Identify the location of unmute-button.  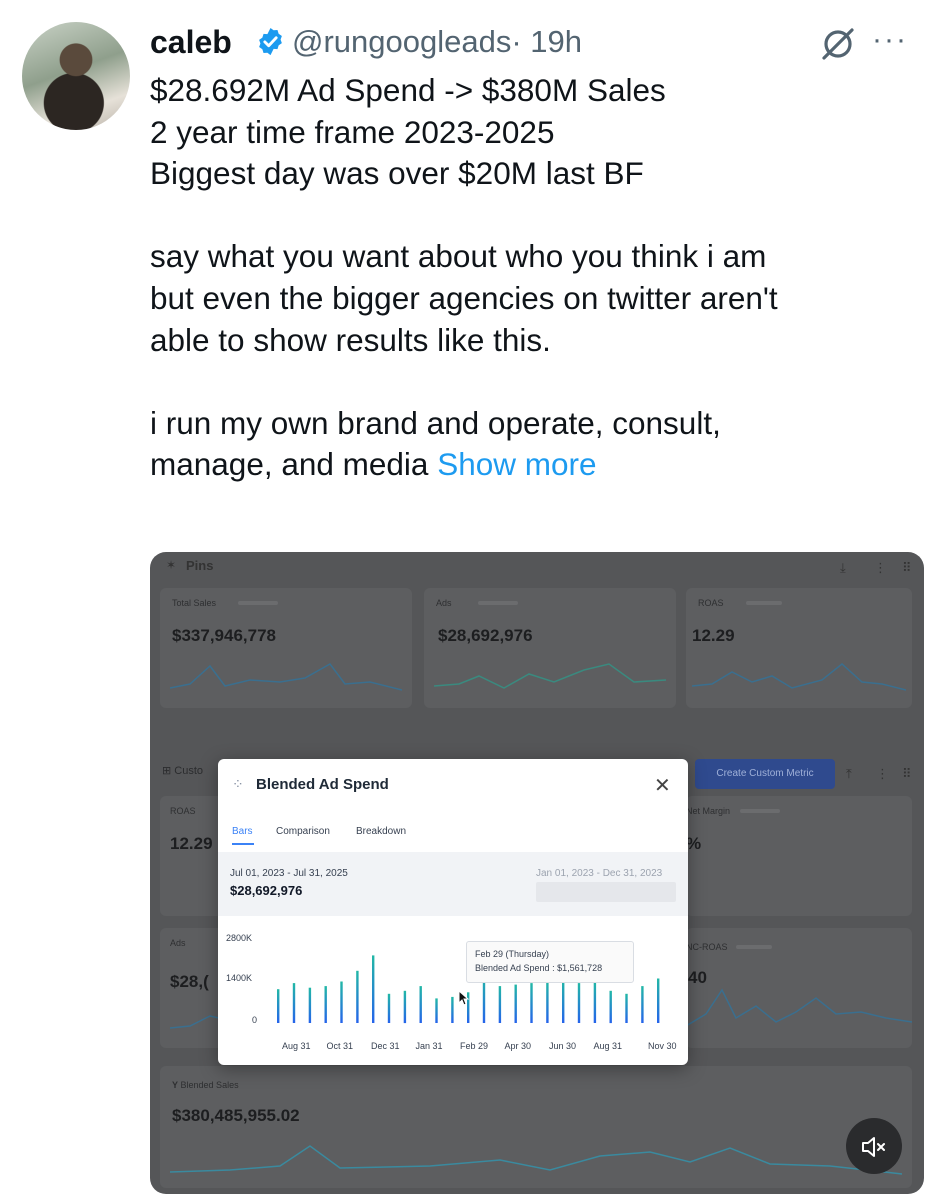
(874, 1146).